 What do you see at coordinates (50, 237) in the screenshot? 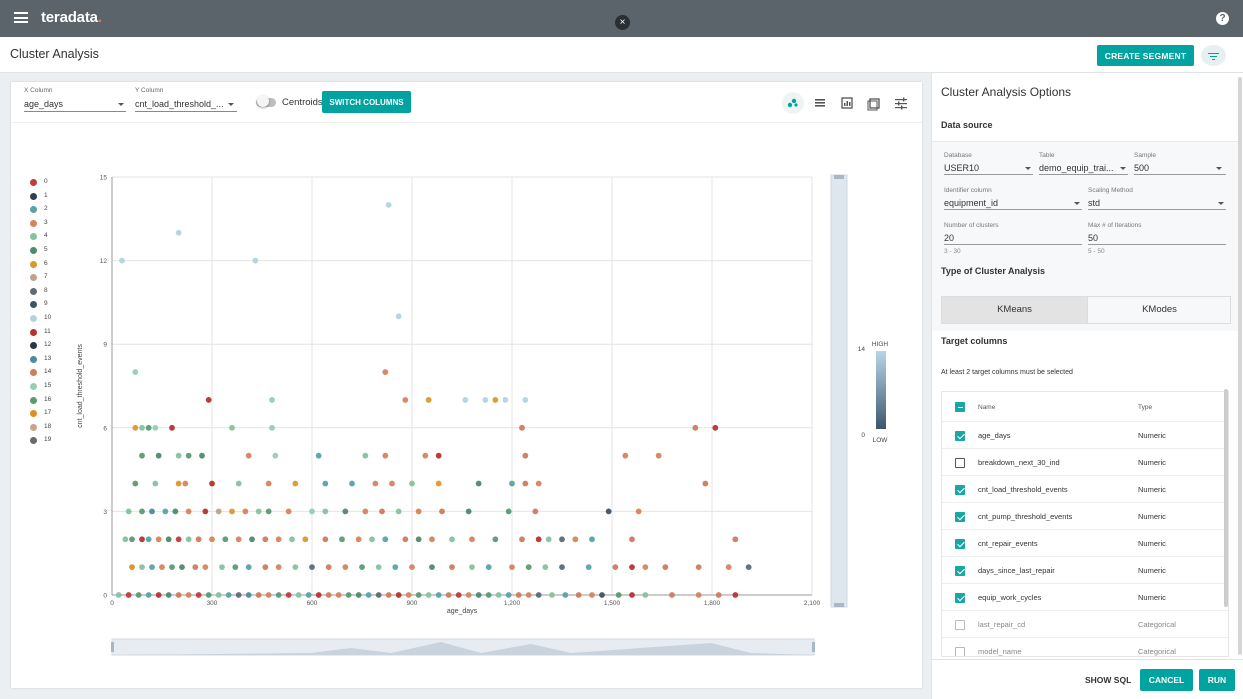
I see `legend-item: 4` at bounding box center [50, 237].